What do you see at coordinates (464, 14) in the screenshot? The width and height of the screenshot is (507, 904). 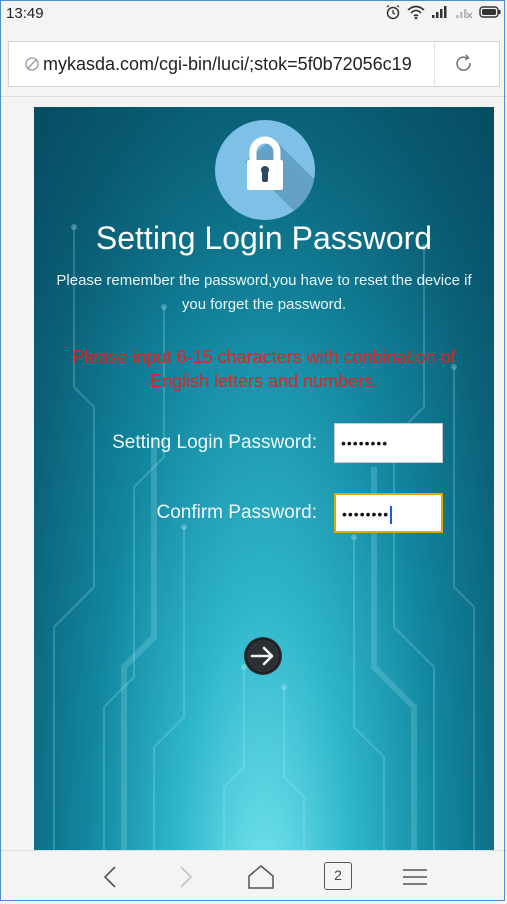 I see `no-signal-icon` at bounding box center [464, 14].